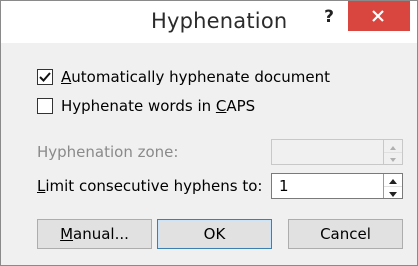 The width and height of the screenshot is (418, 266). What do you see at coordinates (337, 152) in the screenshot?
I see `hyphenation-zone-spinner` at bounding box center [337, 152].